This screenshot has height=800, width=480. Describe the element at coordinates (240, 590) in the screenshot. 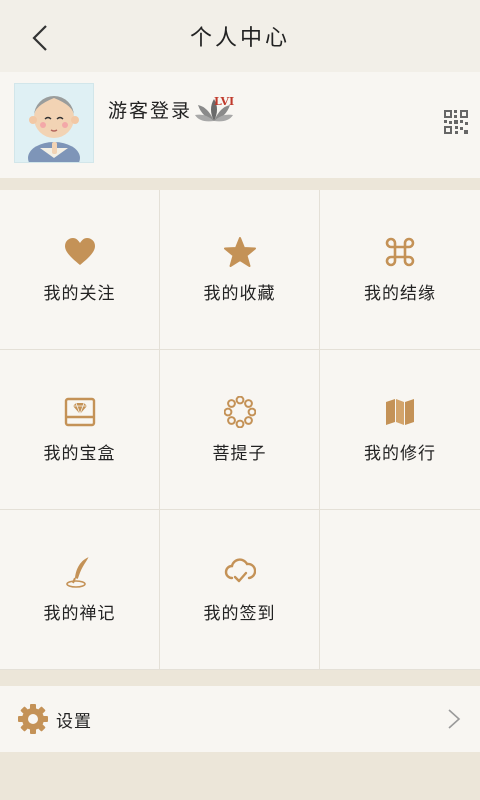

I see `menu-item-check-in: 我的签到` at that location.